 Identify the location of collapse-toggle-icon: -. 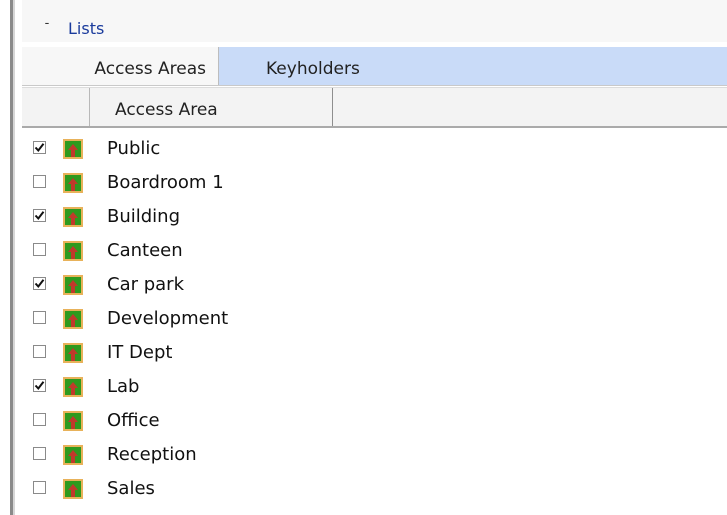
(47, 24).